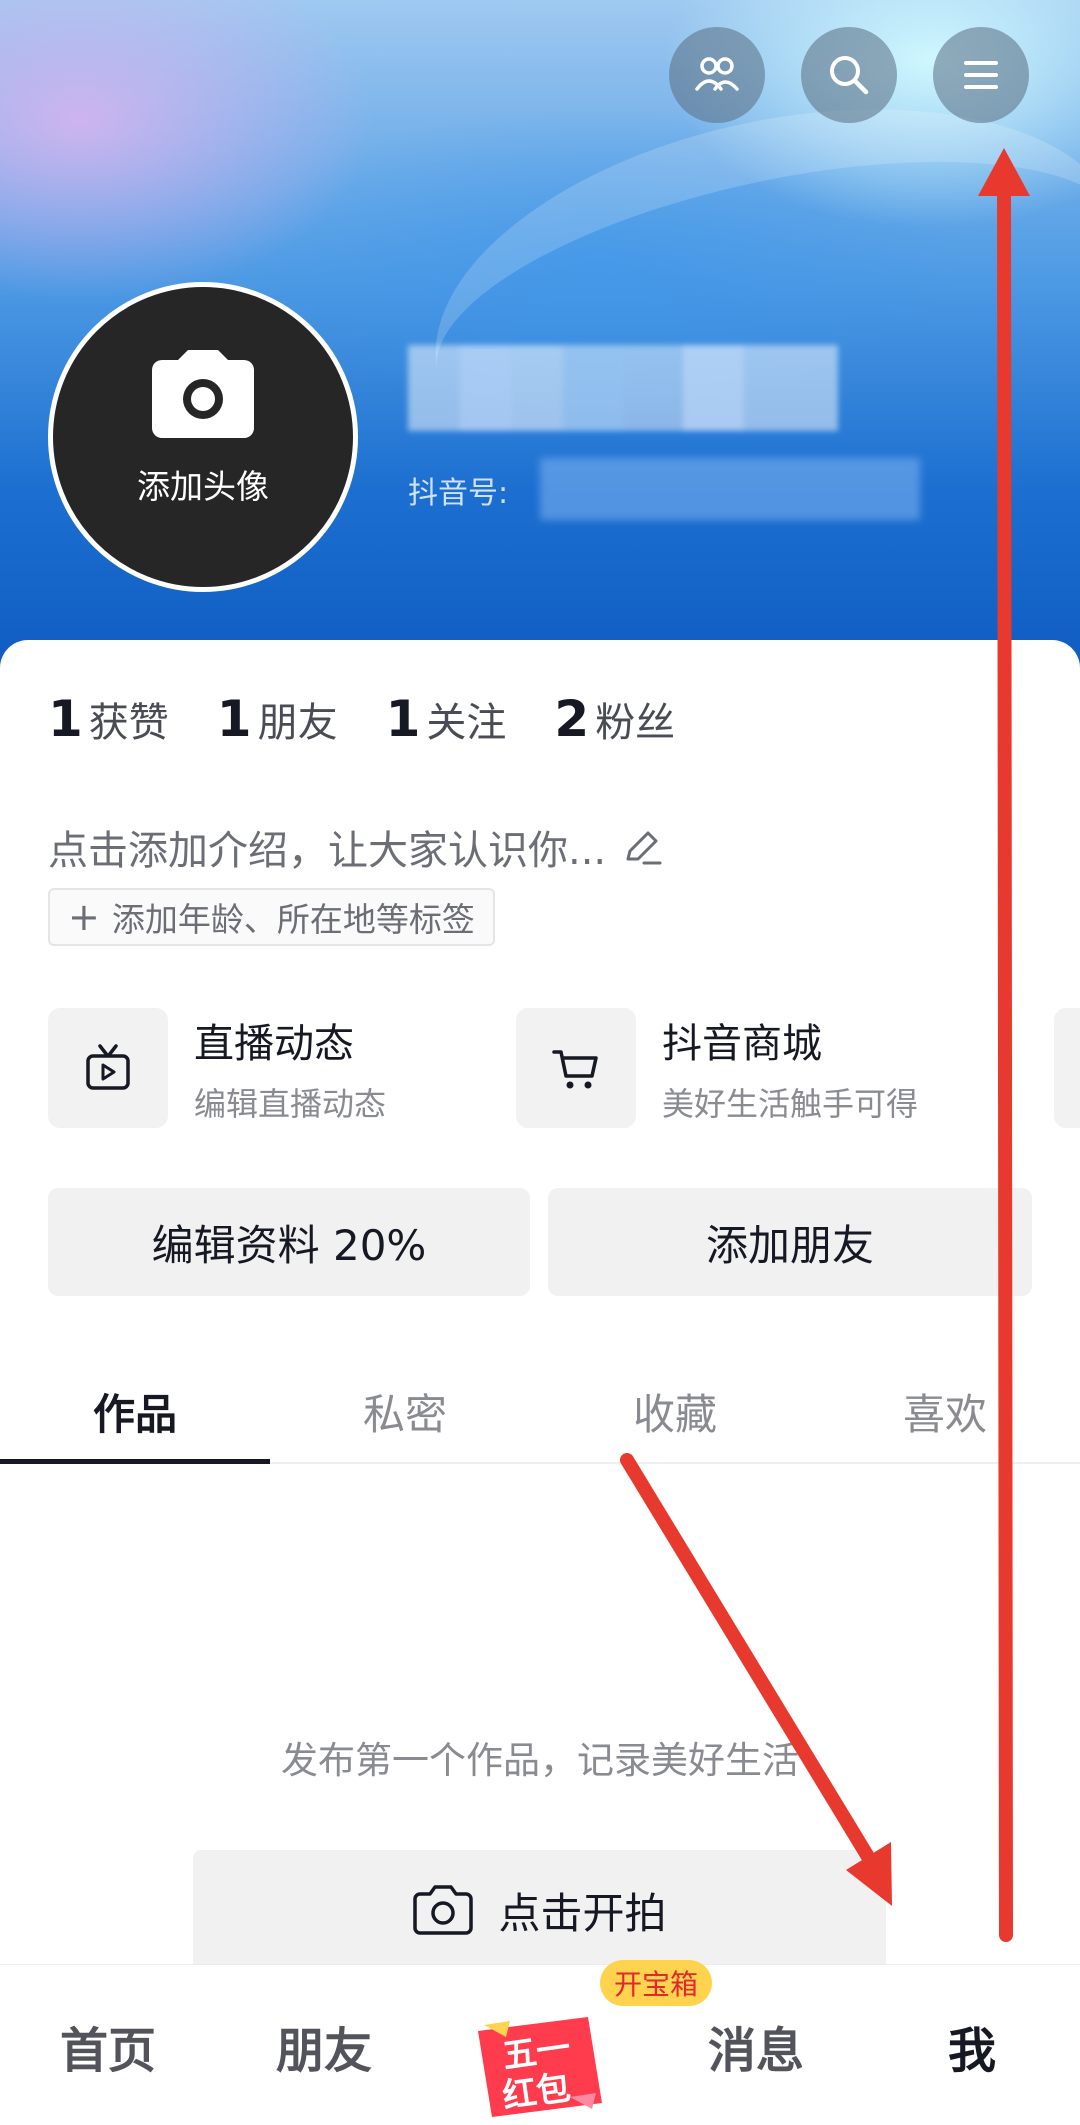 The height and width of the screenshot is (2125, 1080). I want to click on add-tags-chip: + 添加年龄、所在地等标签, so click(271, 917).